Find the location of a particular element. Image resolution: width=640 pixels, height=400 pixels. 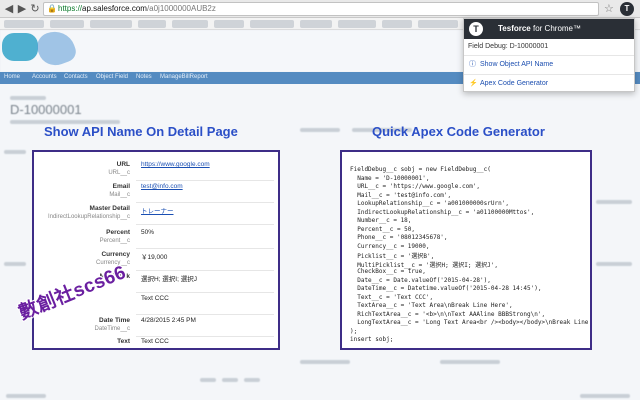

url-host: ap.salesforce.com is located at coordinates (114, 8).